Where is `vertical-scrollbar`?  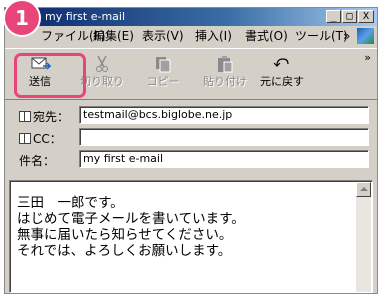 vertical-scrollbar is located at coordinates (363, 237).